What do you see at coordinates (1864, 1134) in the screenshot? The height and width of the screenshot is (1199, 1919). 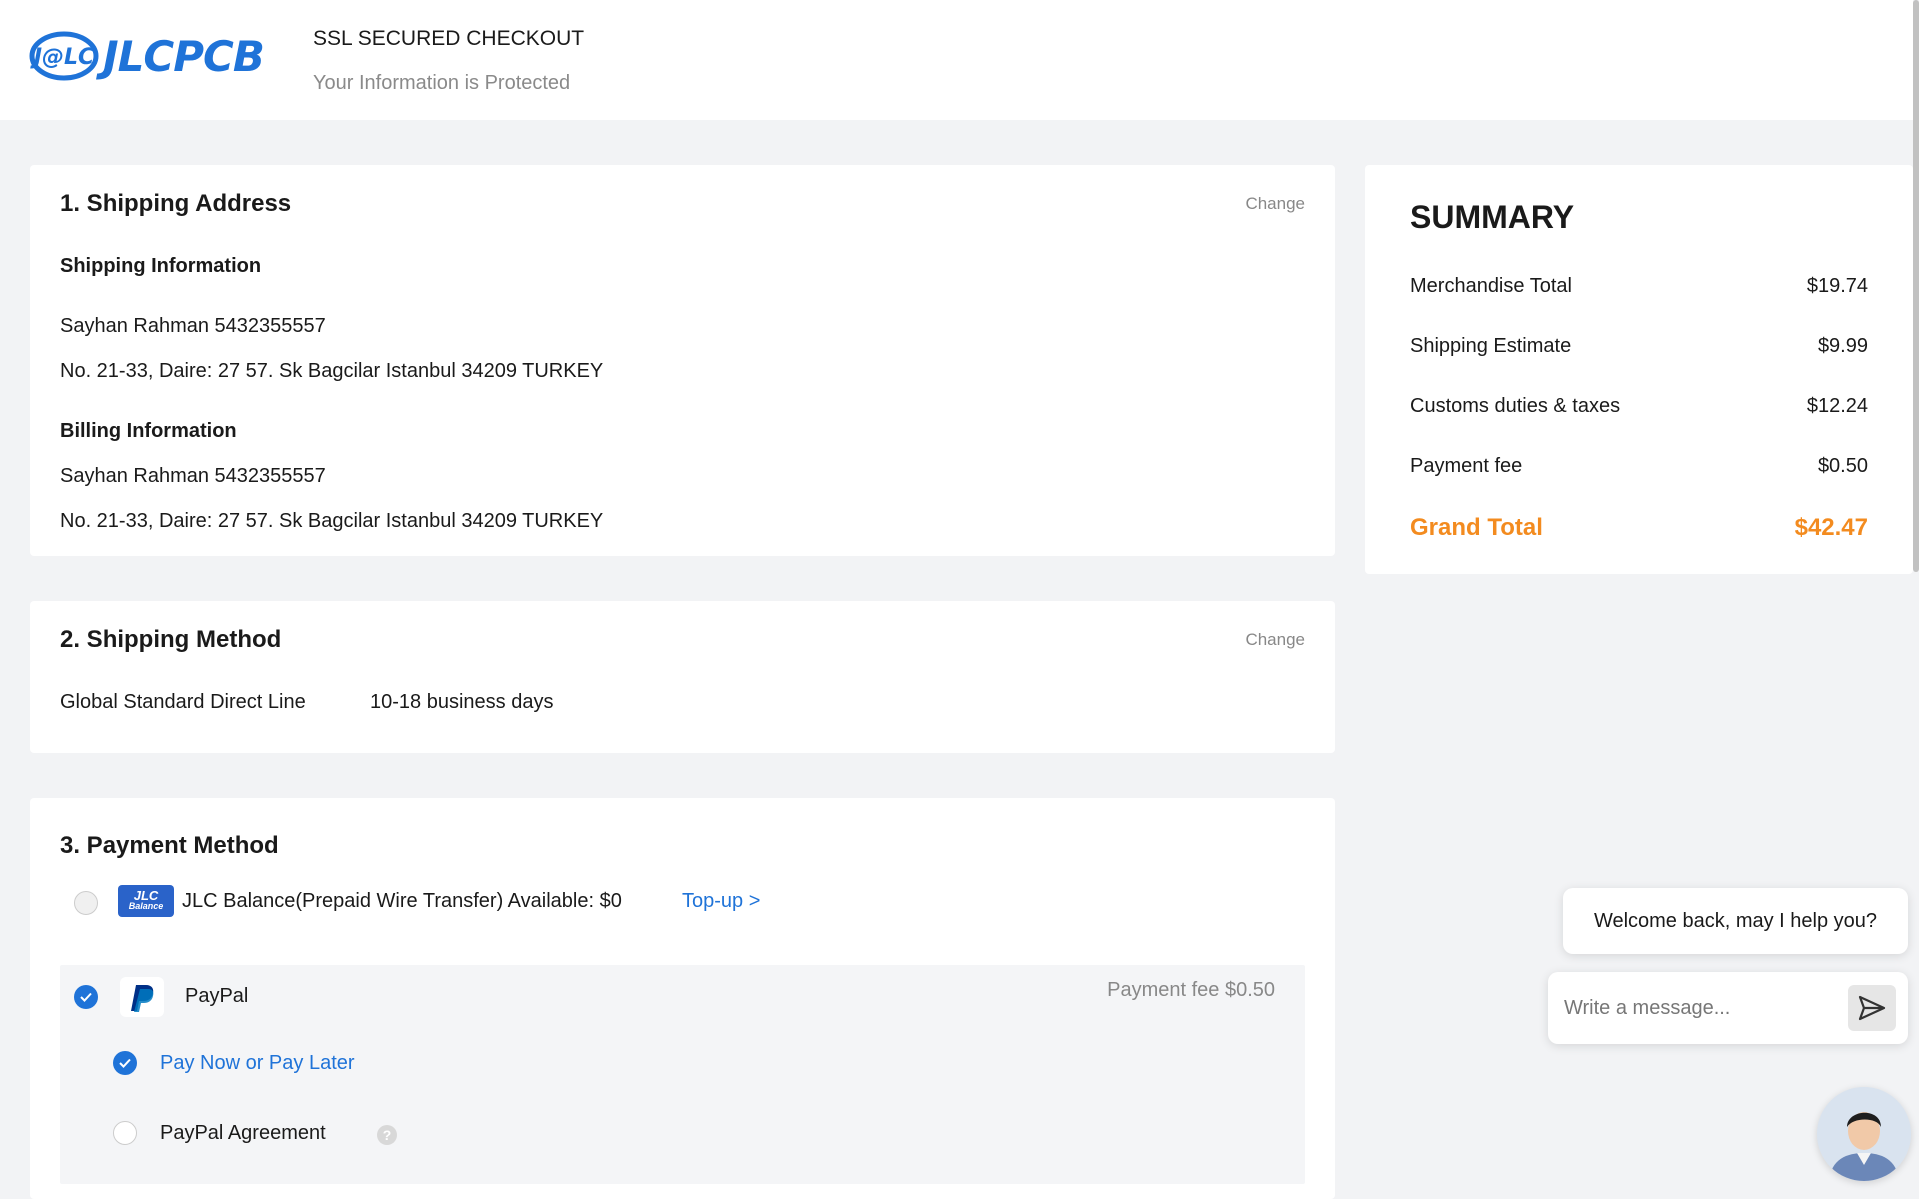 I see `support-agent-avatar` at bounding box center [1864, 1134].